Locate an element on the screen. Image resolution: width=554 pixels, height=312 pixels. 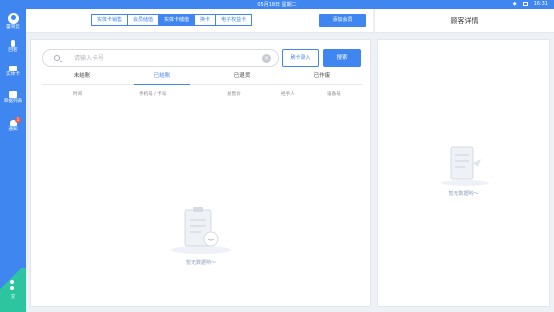
notification-badge: 1 is located at coordinates (18, 120).